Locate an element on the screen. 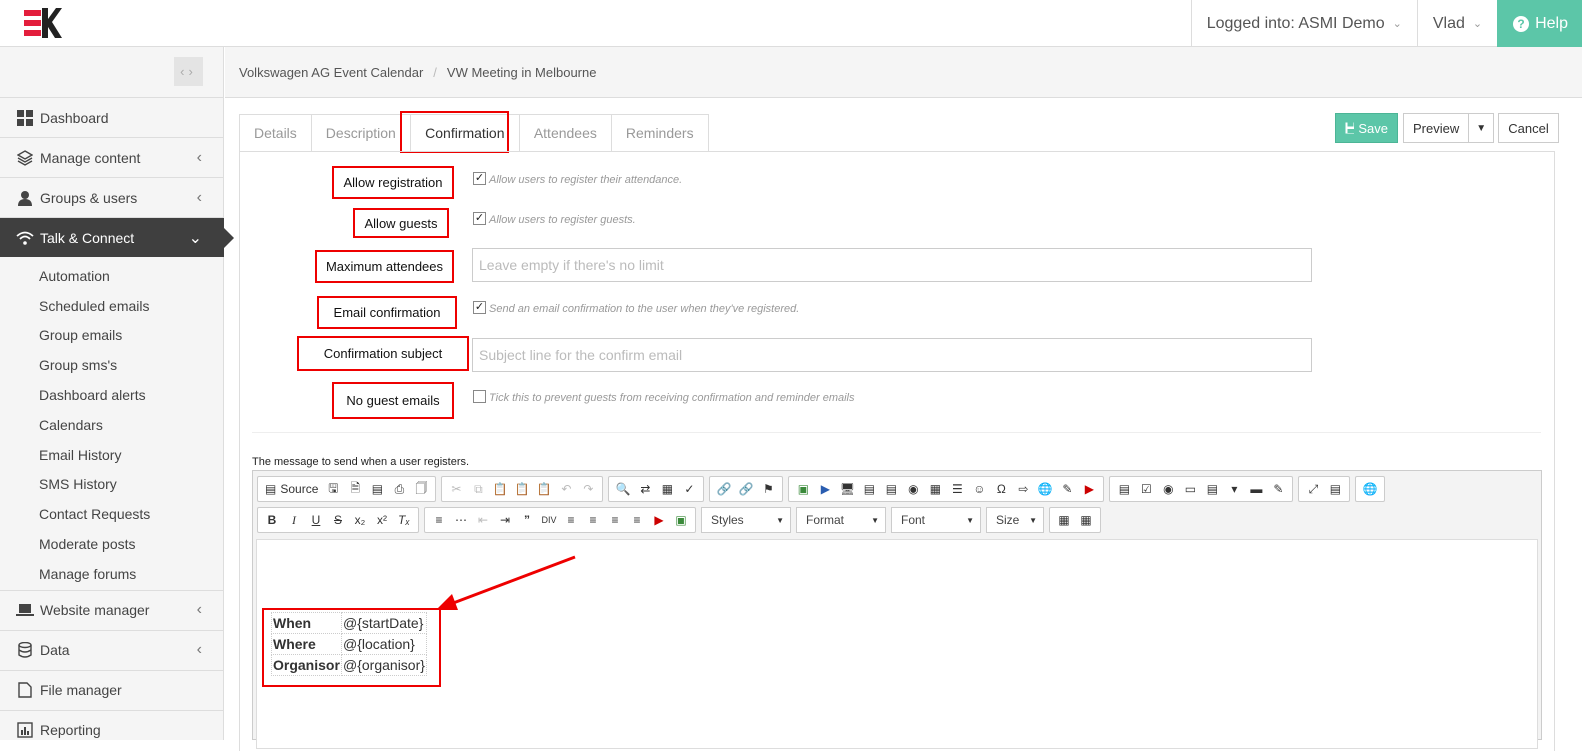 This screenshot has height=751, width=1582. image-icon: ▣ is located at coordinates (803, 489).